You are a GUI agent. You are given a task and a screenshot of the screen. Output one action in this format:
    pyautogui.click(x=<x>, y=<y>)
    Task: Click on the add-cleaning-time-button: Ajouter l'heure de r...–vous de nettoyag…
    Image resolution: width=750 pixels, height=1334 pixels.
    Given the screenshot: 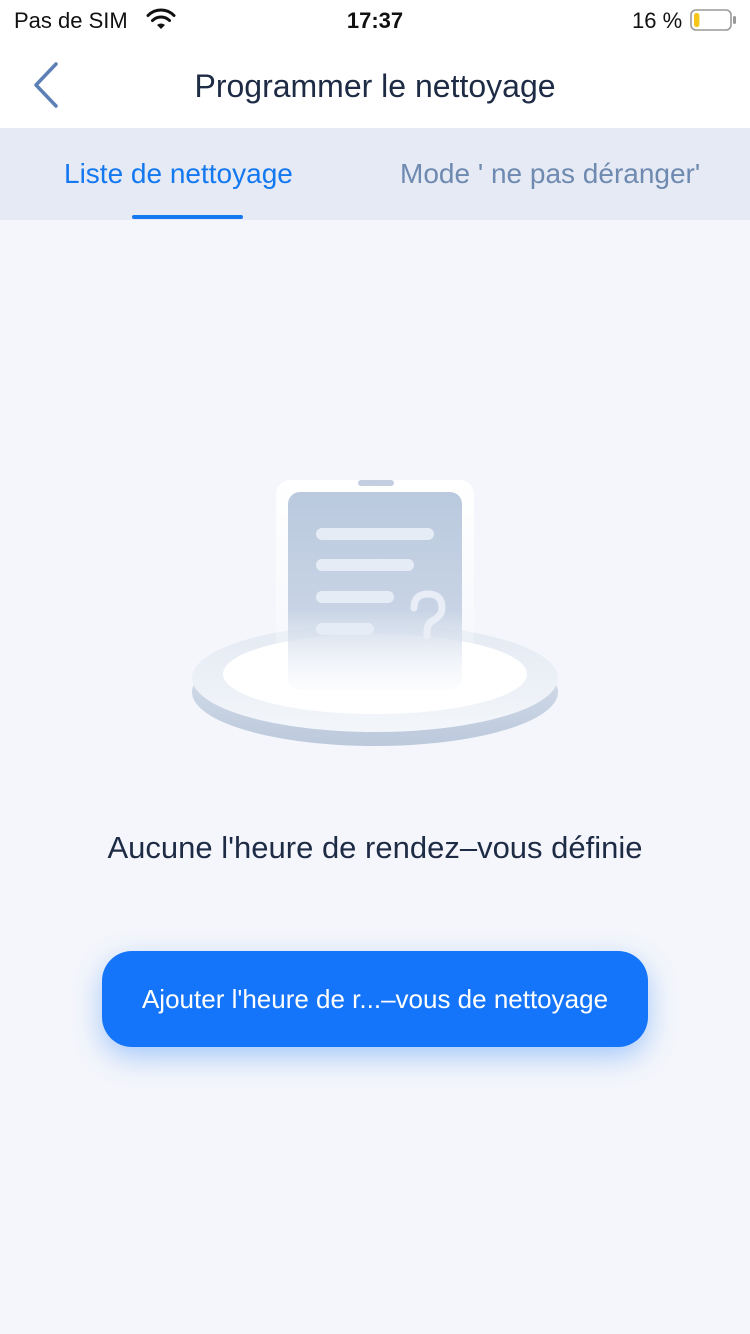 What is the action you would take?
    pyautogui.click(x=375, y=999)
    